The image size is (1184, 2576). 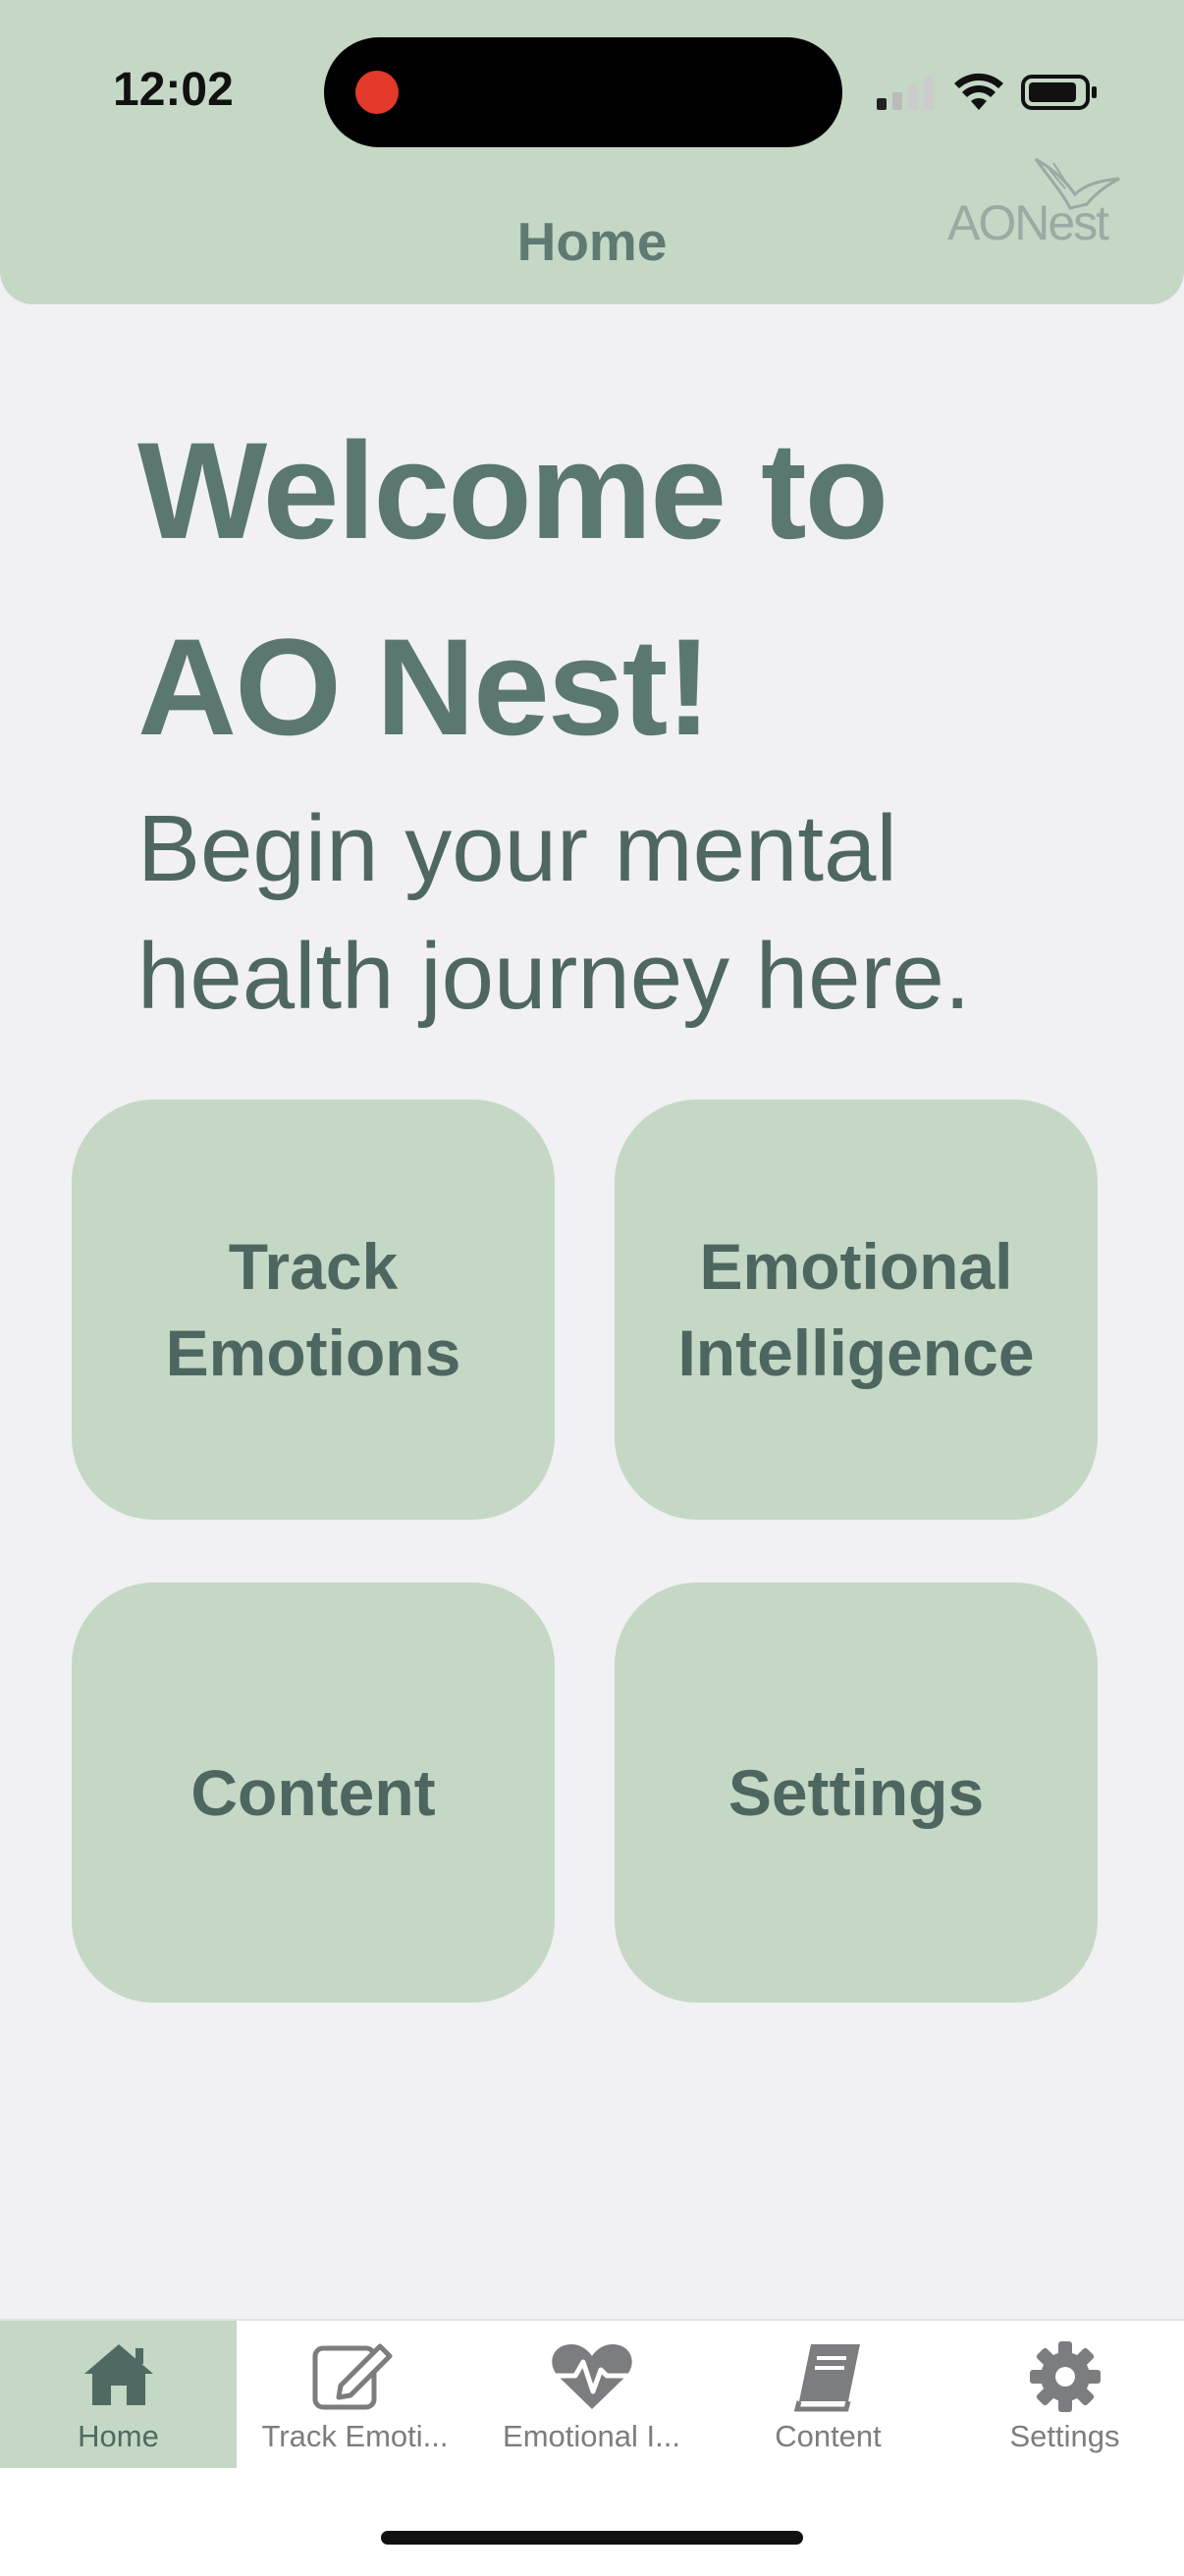 What do you see at coordinates (592, 2538) in the screenshot?
I see `home-indicator` at bounding box center [592, 2538].